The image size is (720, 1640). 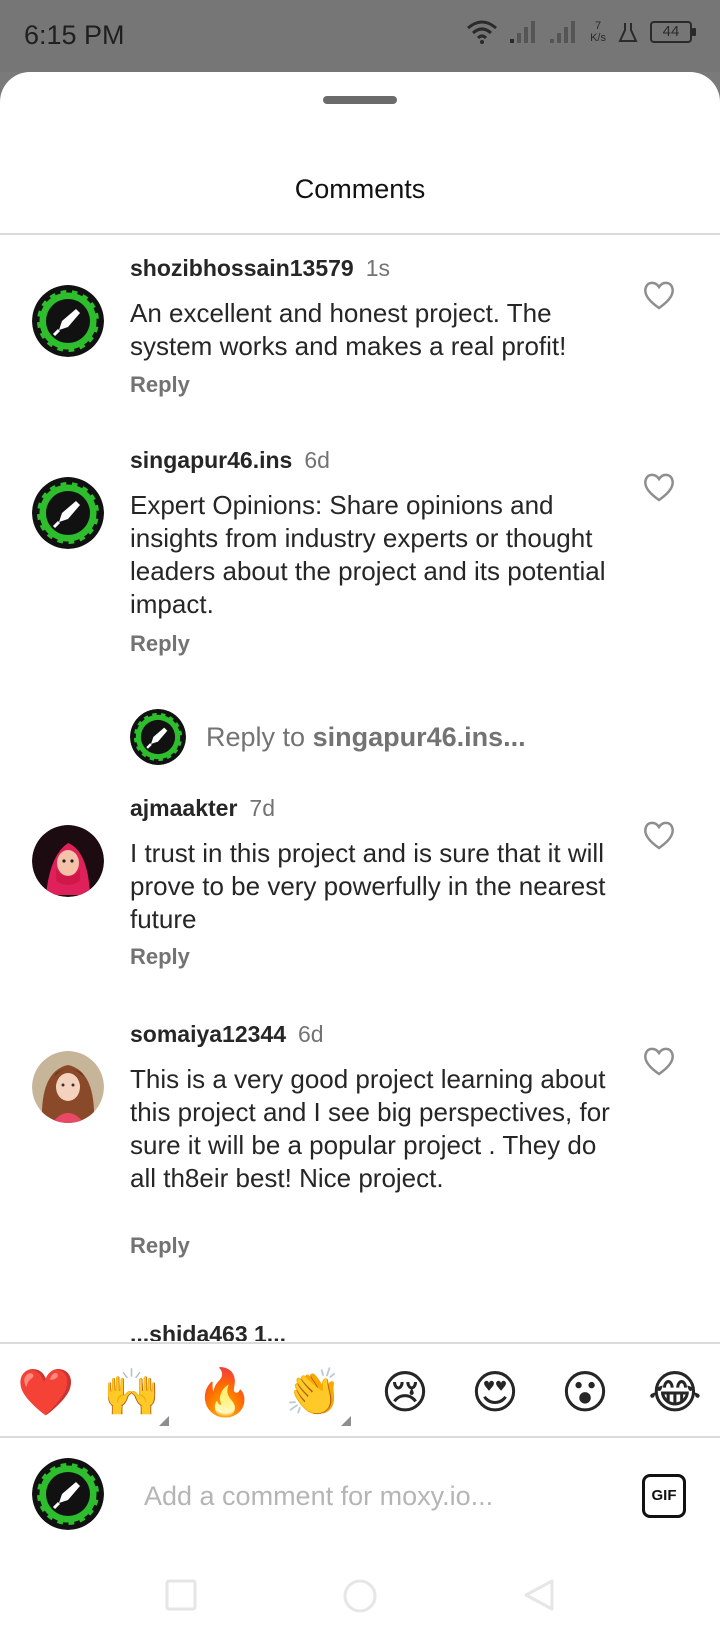 I want to click on back-icon, so click(x=539, y=1595).